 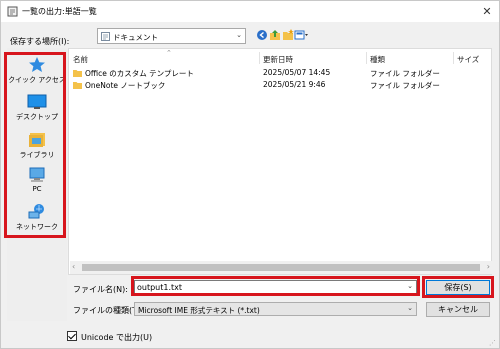 What do you see at coordinates (199, 310) in the screenshot?
I see `filetype-value: Microsoft IME 形式テキスト (*.txt)` at bounding box center [199, 310].